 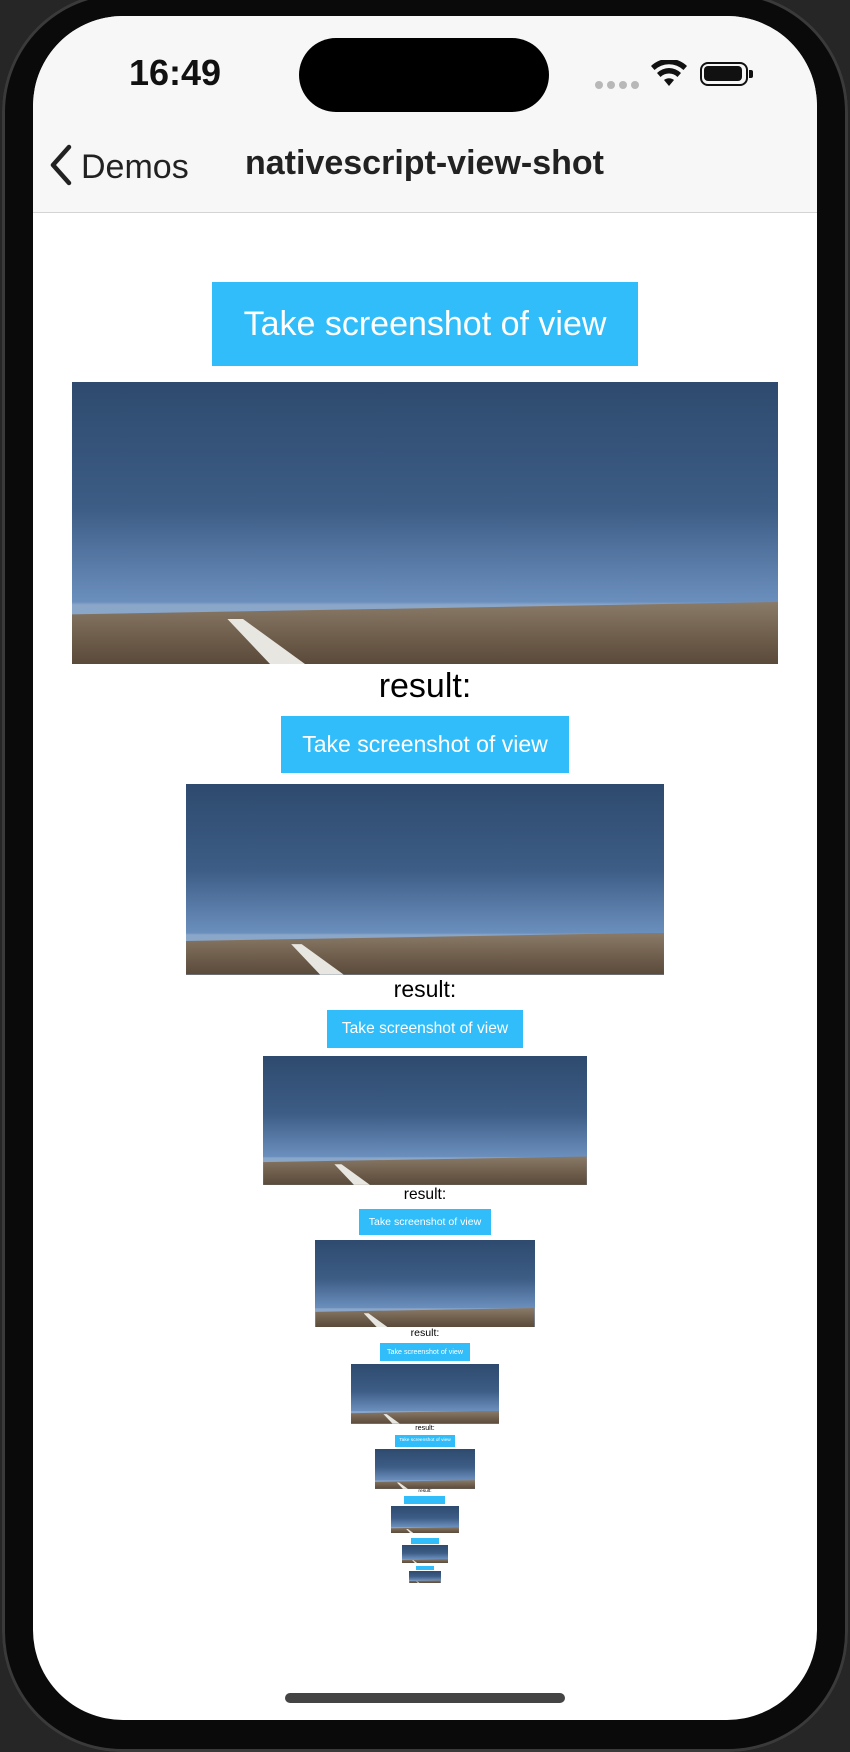 What do you see at coordinates (425, 686) in the screenshot?
I see `result-label: result:` at bounding box center [425, 686].